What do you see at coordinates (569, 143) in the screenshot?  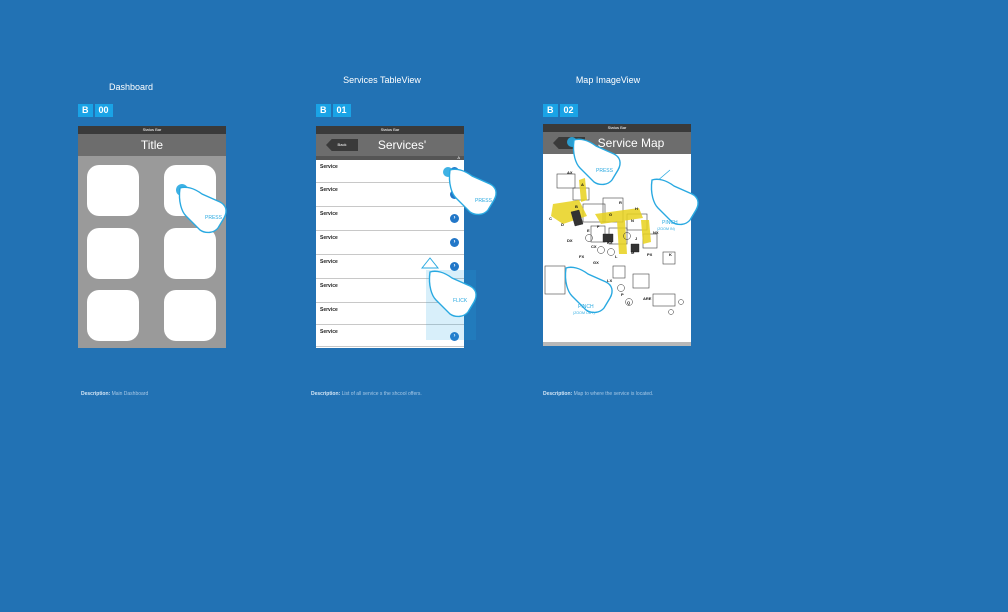 I see `back-button` at bounding box center [569, 143].